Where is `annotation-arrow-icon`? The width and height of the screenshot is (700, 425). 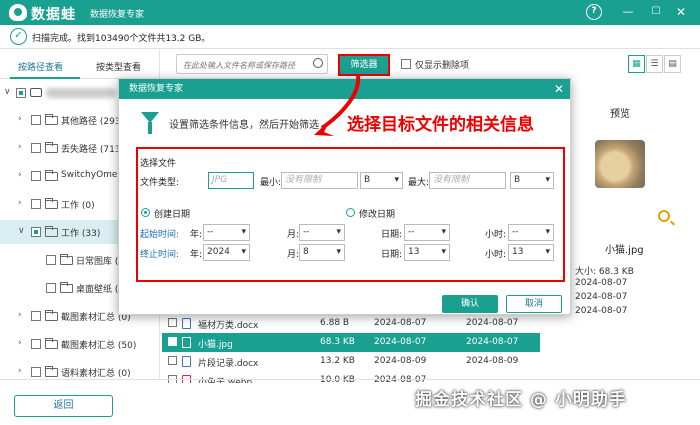
annotation-arrow-icon is located at coordinates (337, 105).